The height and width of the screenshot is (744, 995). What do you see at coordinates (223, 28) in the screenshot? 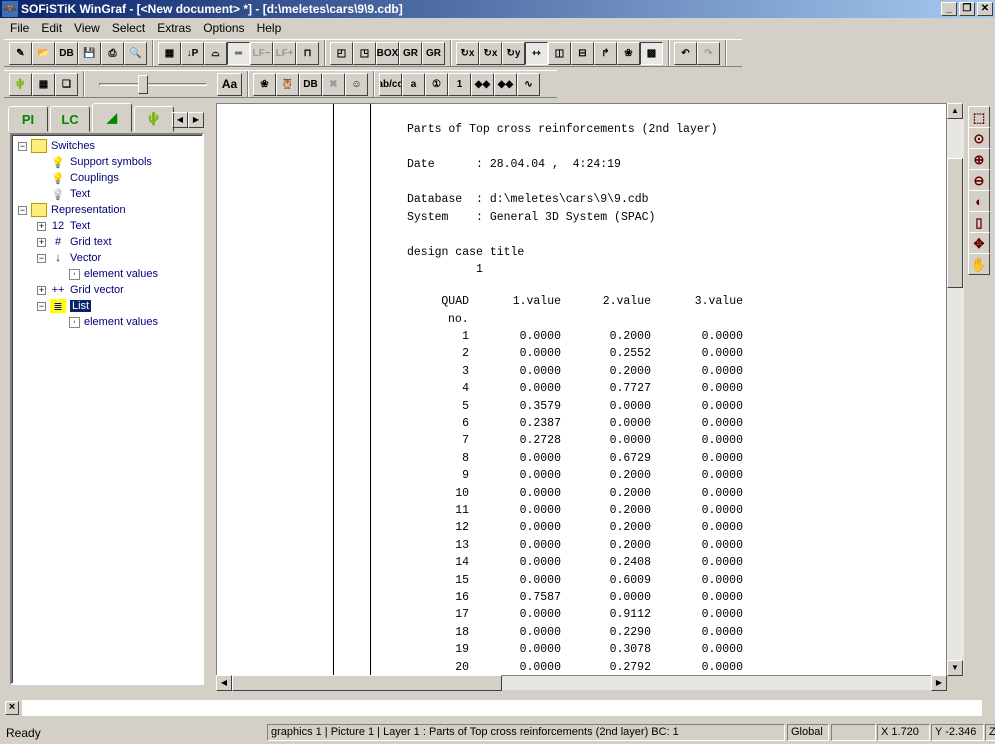
I see `menu-options: Options` at bounding box center [223, 28].